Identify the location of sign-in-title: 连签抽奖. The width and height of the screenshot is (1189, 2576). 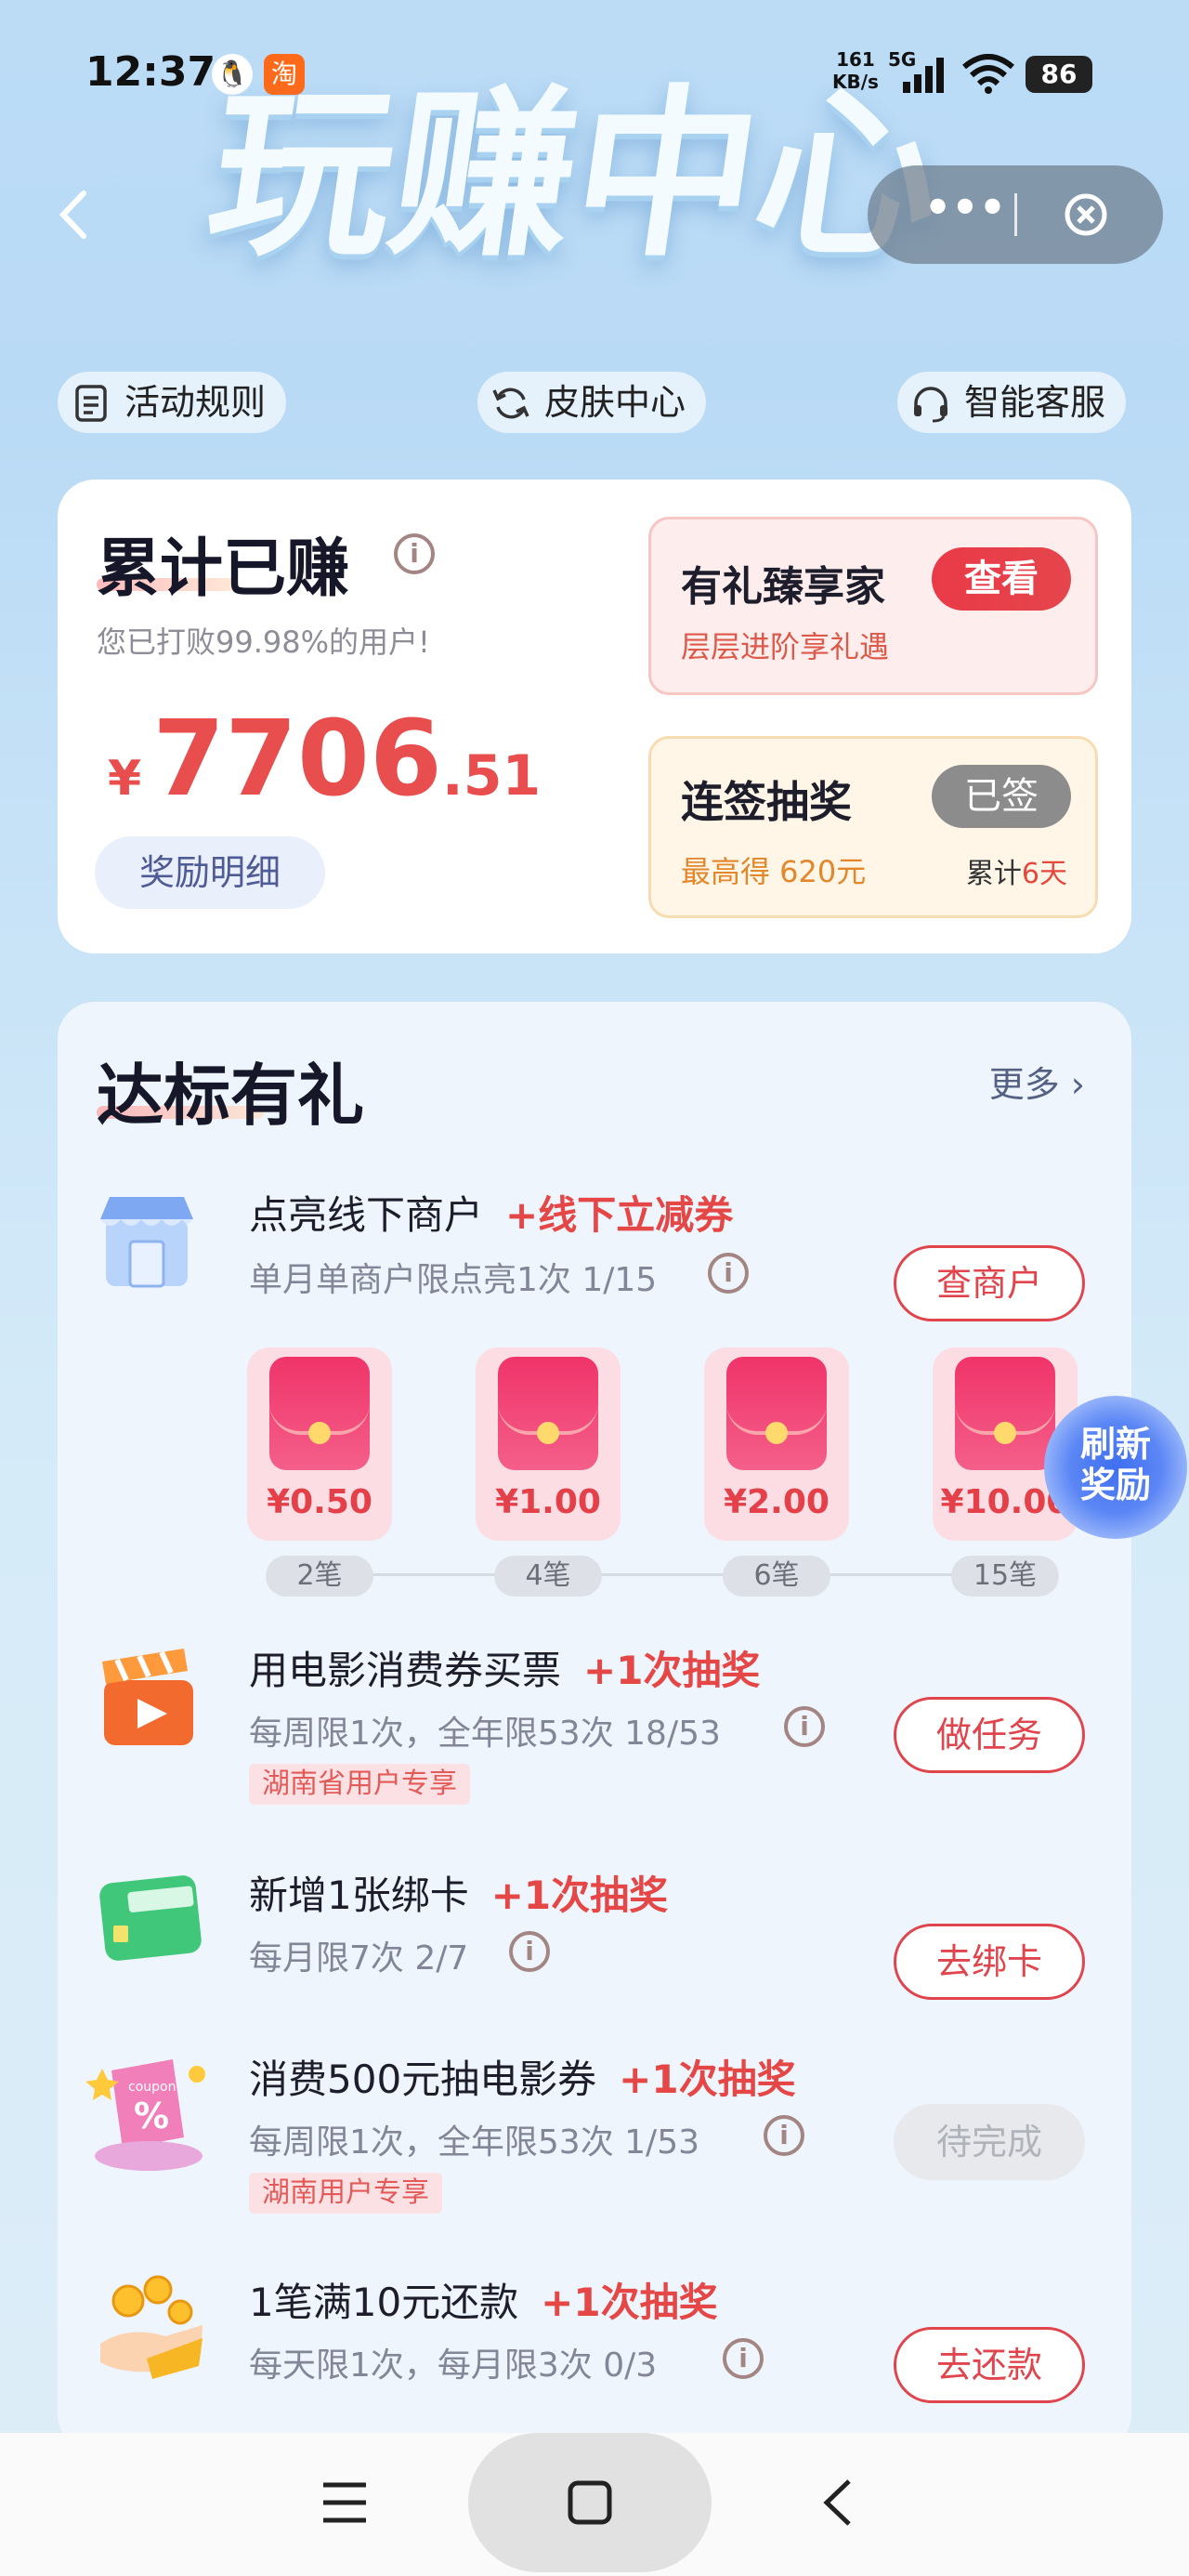
(766, 802).